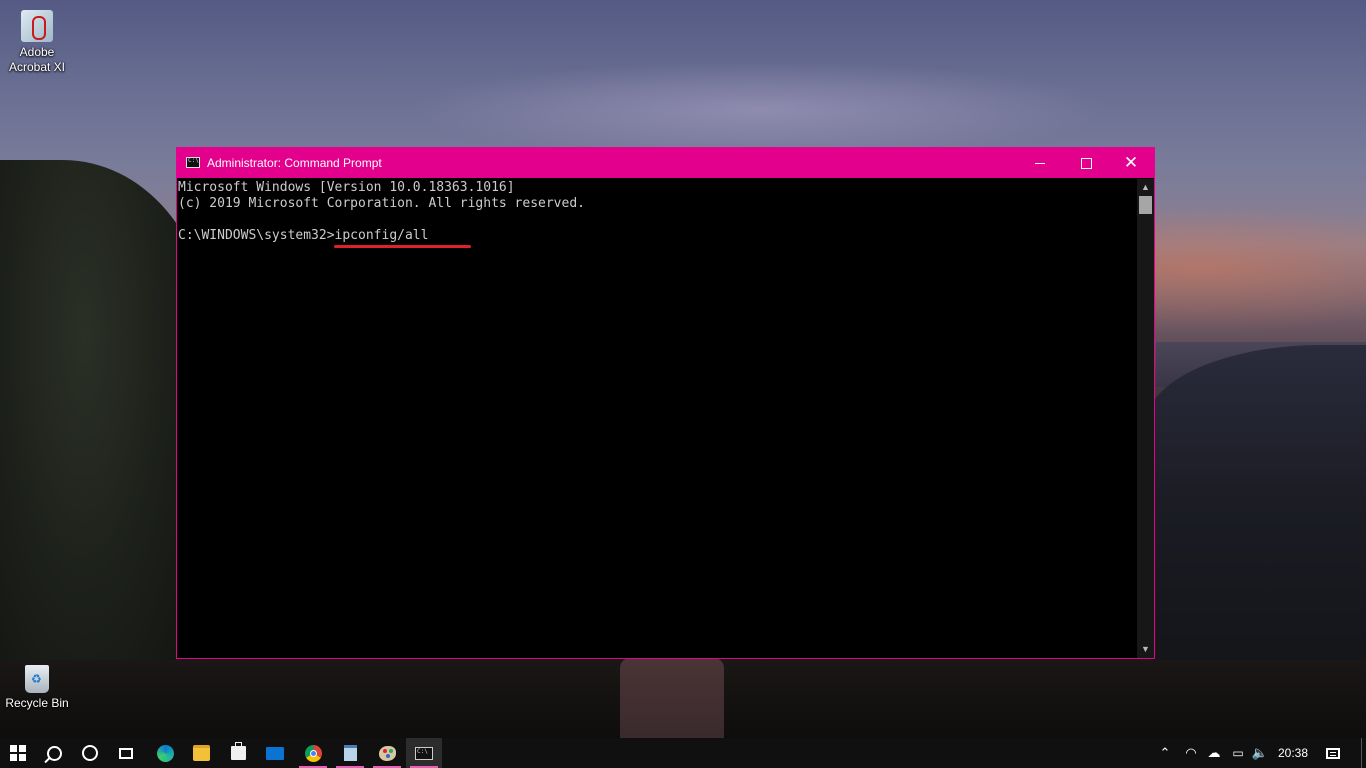 Image resolution: width=1366 pixels, height=768 pixels. What do you see at coordinates (402, 246) in the screenshot?
I see `command-underline-annotation` at bounding box center [402, 246].